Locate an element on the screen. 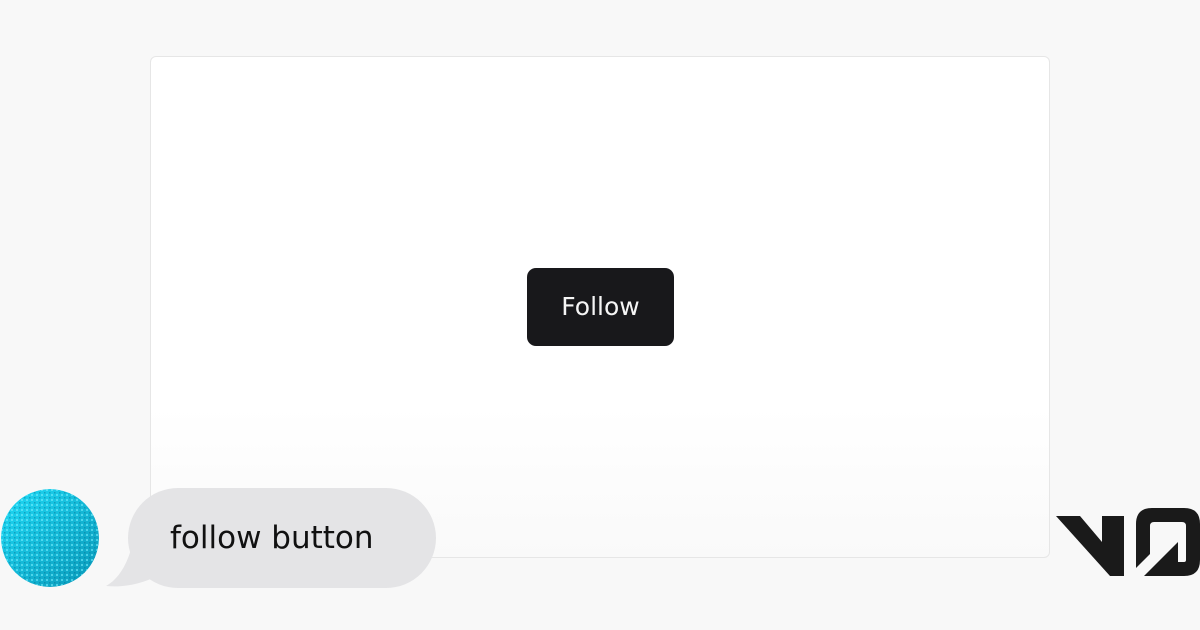 Image resolution: width=1200 pixels, height=630 pixels. follow-button: Follow is located at coordinates (600, 307).